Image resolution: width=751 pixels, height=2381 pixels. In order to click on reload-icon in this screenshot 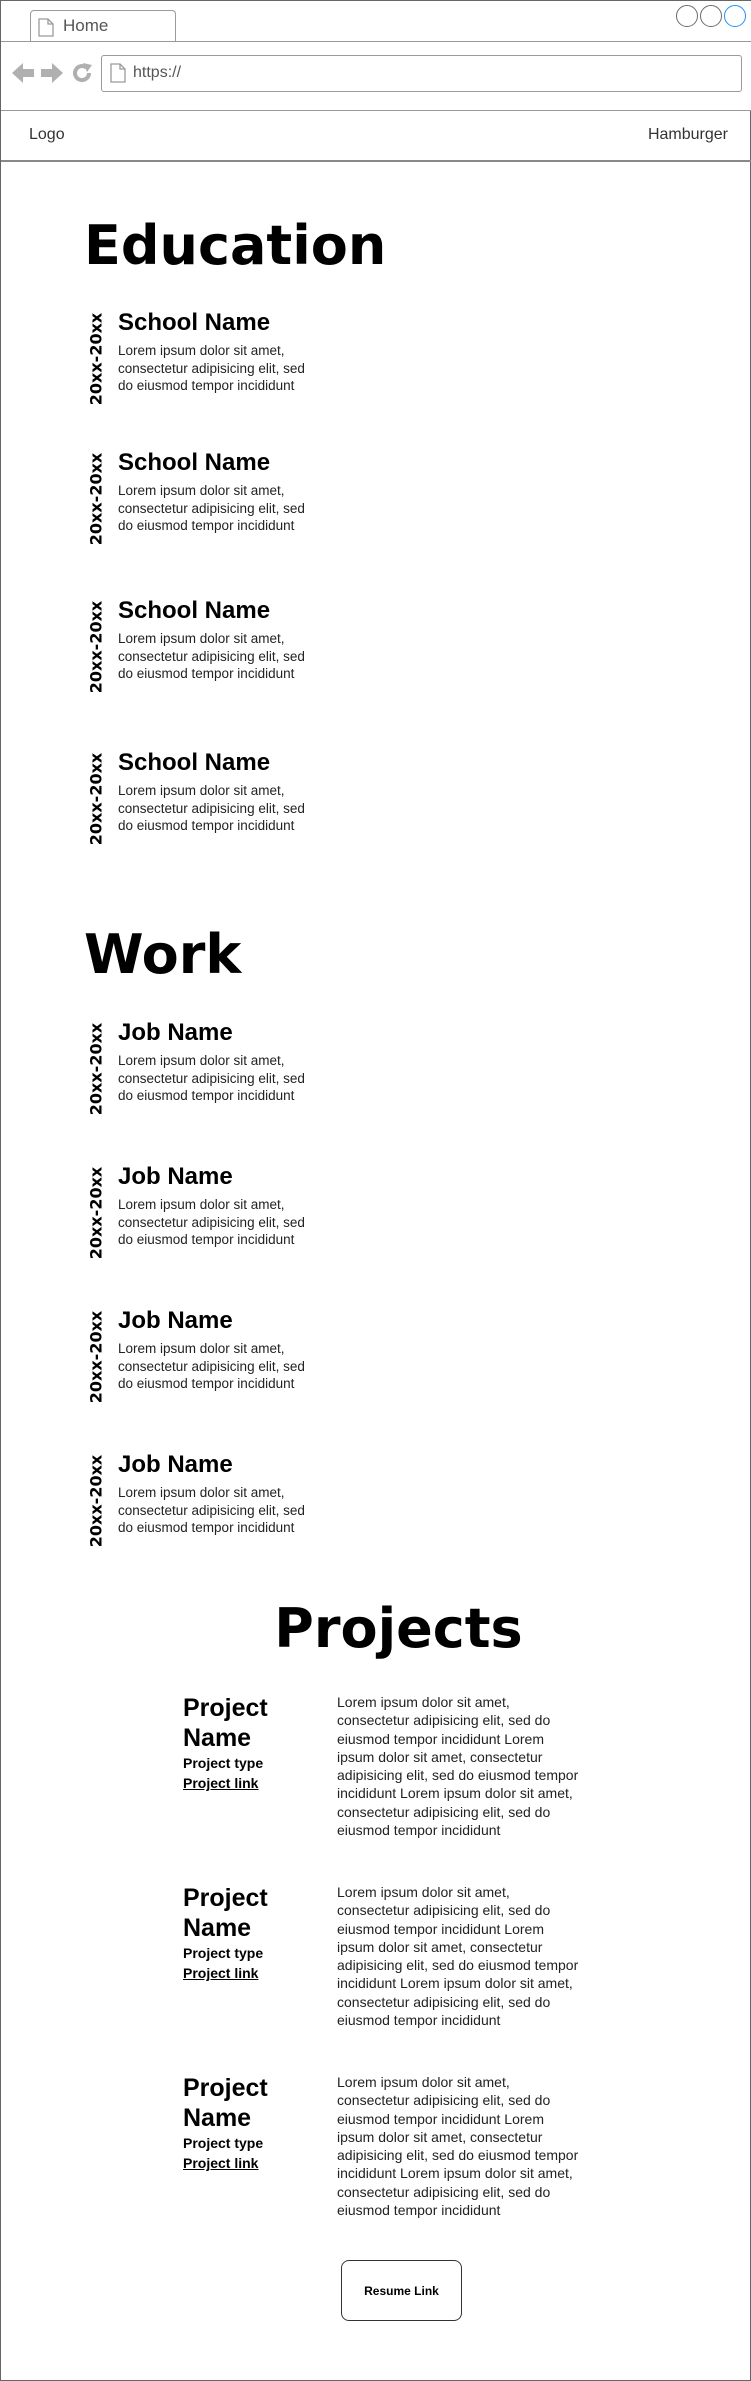, I will do `click(82, 75)`.